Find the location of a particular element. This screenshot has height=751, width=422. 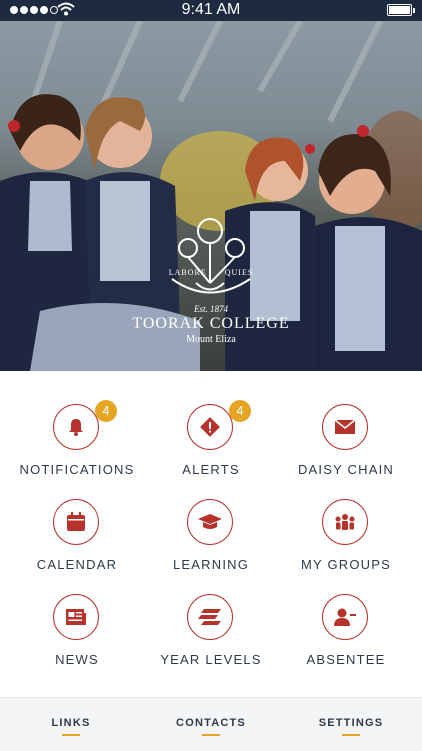

nav-links-label: LINKS is located at coordinates (71, 723).